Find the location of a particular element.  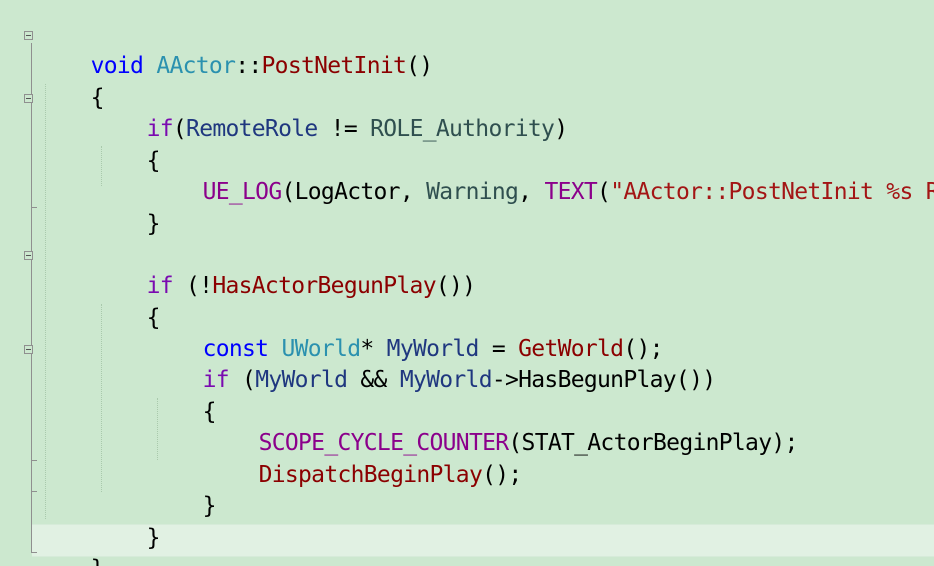

collapse-if-begunplay-icon is located at coordinates (28, 255).